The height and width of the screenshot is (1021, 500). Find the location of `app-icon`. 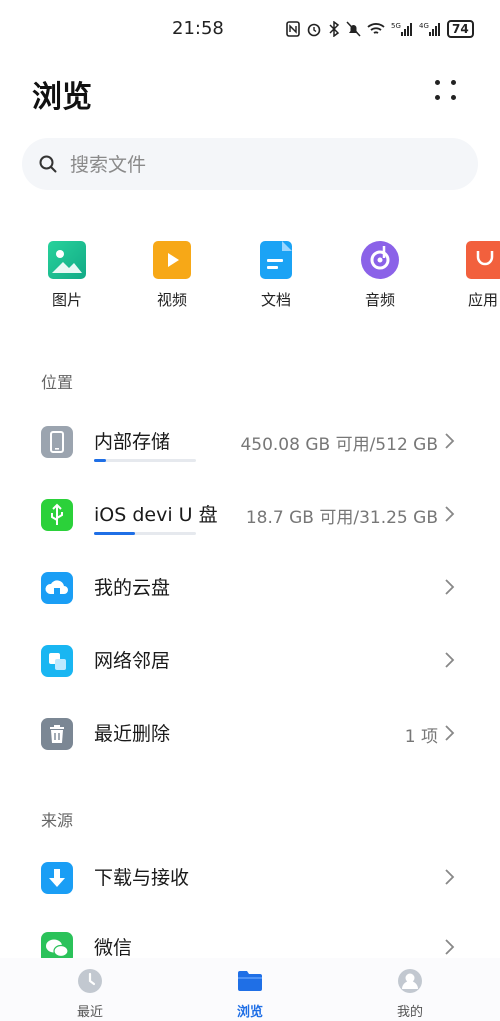

app-icon is located at coordinates (483, 260).